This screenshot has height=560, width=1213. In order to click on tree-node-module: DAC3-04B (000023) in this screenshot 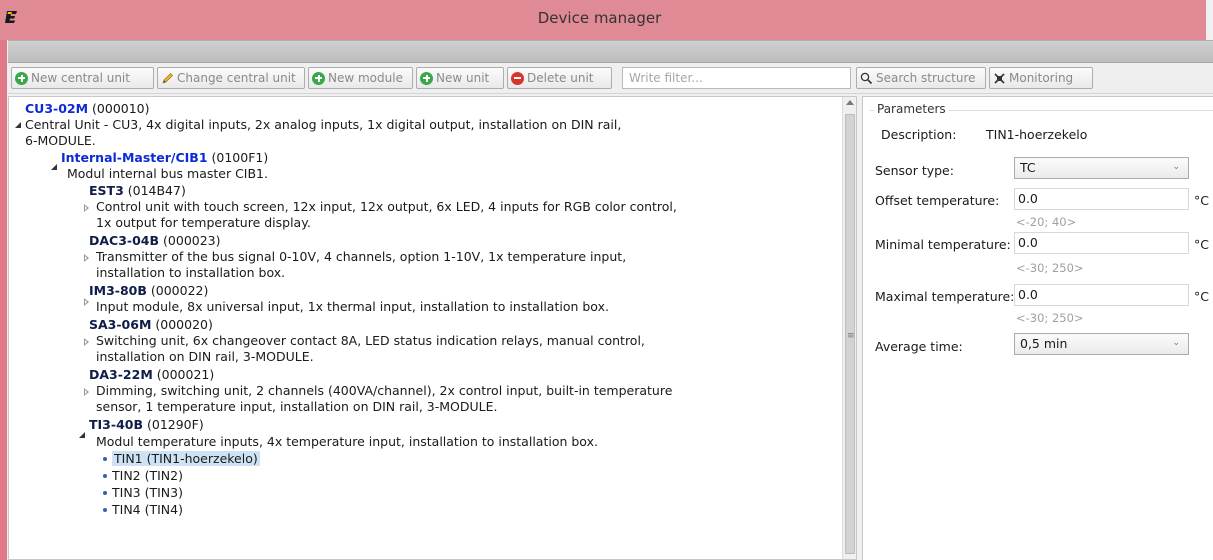, I will do `click(155, 241)`.